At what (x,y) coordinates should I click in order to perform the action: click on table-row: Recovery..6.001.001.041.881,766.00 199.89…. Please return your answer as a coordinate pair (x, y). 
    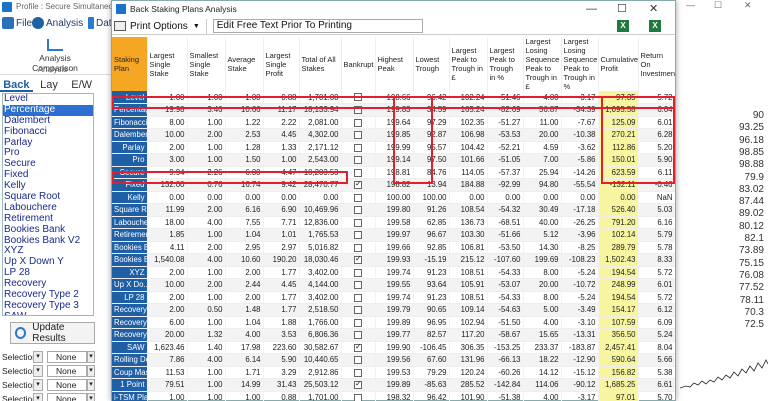
    Looking at the image, I should click on (393, 322).